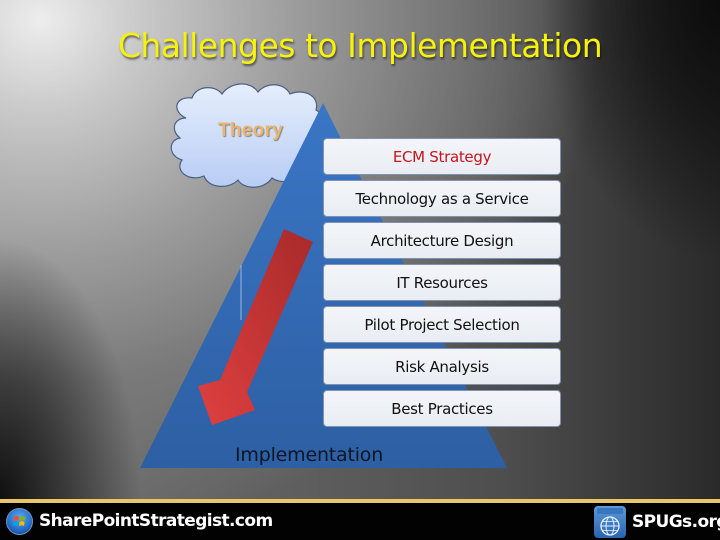 The image size is (720, 540). I want to click on footer-left-brand: SharePointStrategist.com, so click(139, 521).